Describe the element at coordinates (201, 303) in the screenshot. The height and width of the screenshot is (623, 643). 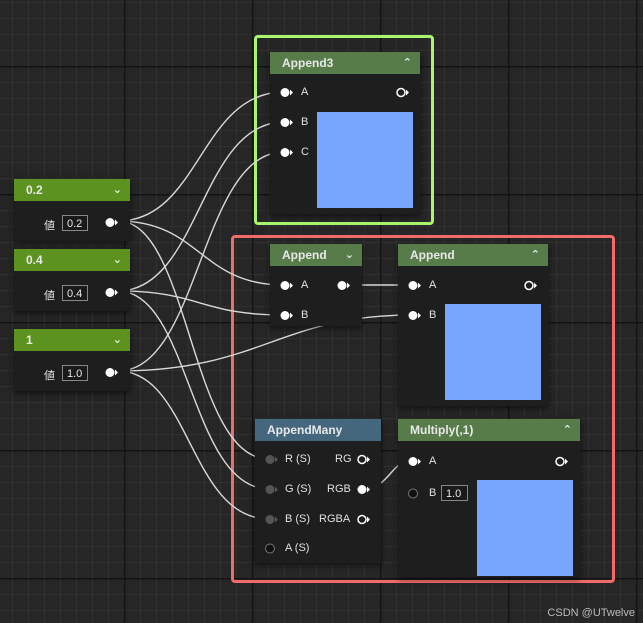
I see `wire-const2-append-b` at that location.